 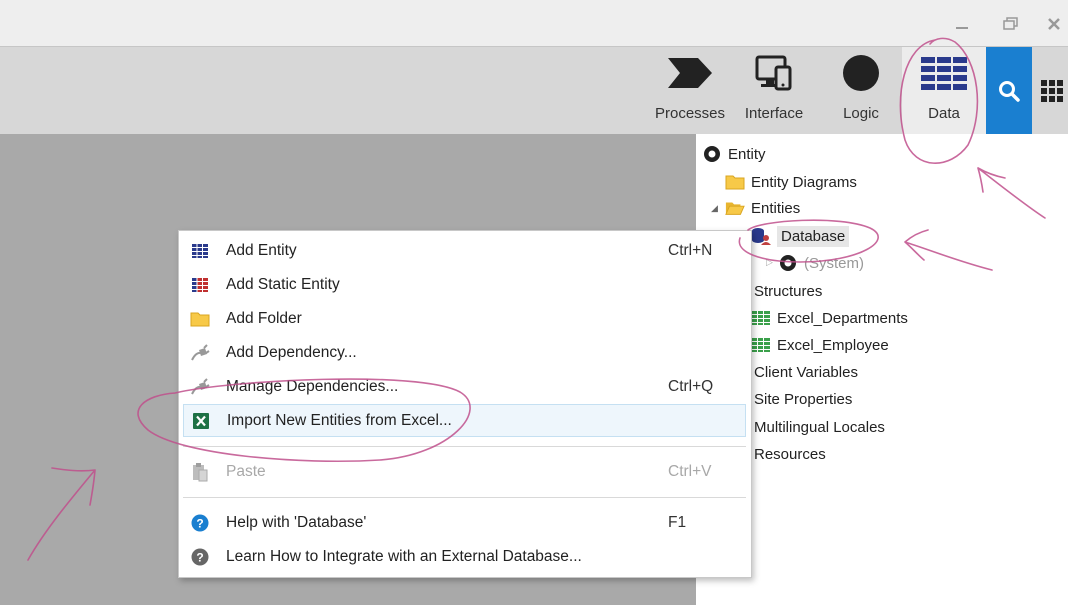 I want to click on restore-icon, so click(x=1010, y=23).